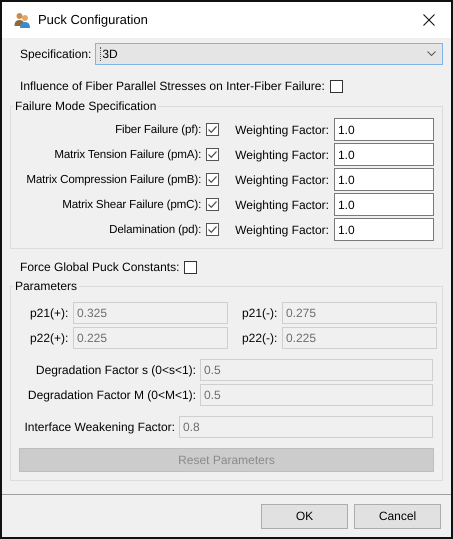 The image size is (453, 539). Describe the element at coordinates (429, 20) in the screenshot. I see `close-icon` at that location.